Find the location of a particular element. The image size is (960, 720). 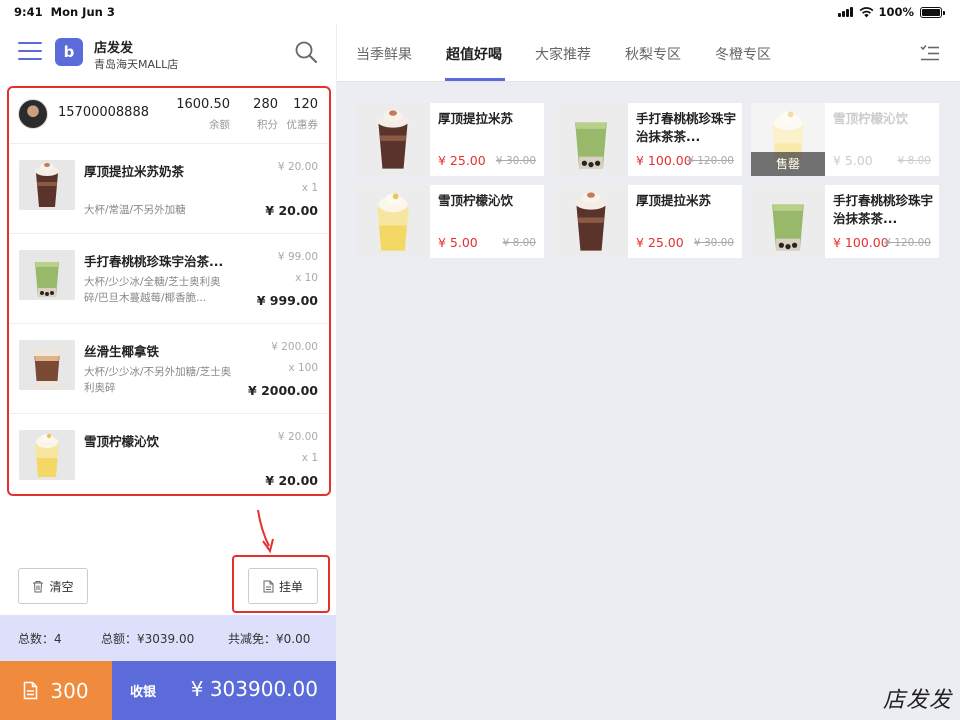

pending-orders-count: 300 is located at coordinates (69, 690).